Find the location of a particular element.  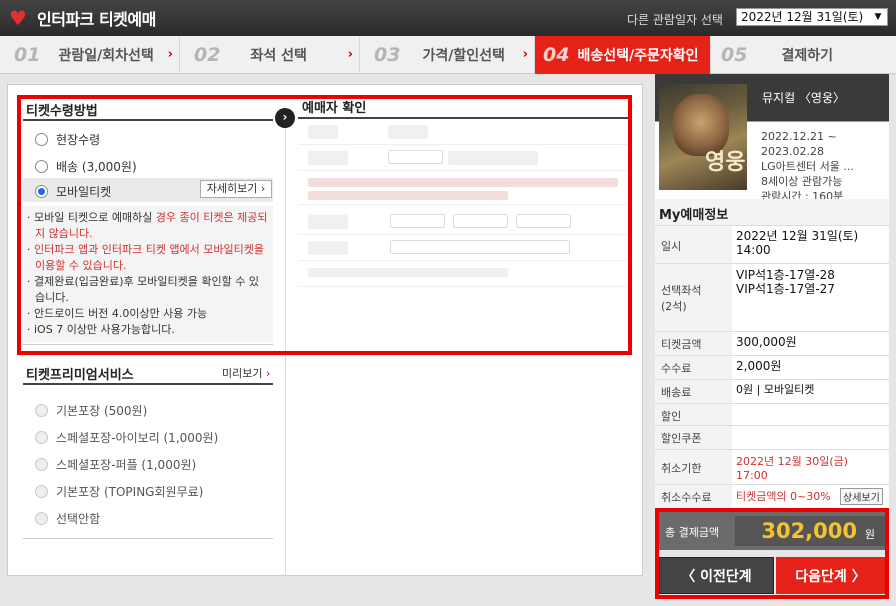

info-row: 취소기한 2022년 12월 30일(금) 17:00 is located at coordinates (772, 466).